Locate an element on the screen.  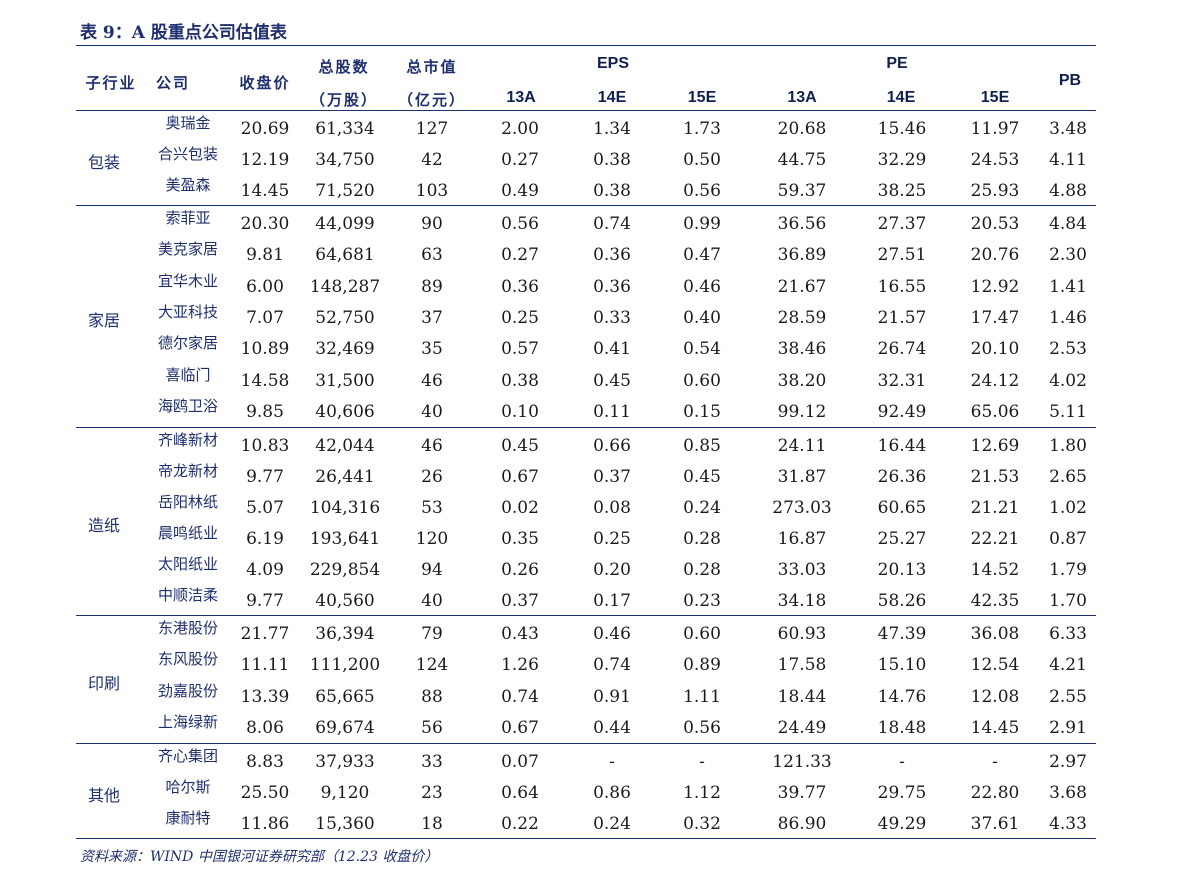
cell-mktcap: 37 is located at coordinates (432, 318).